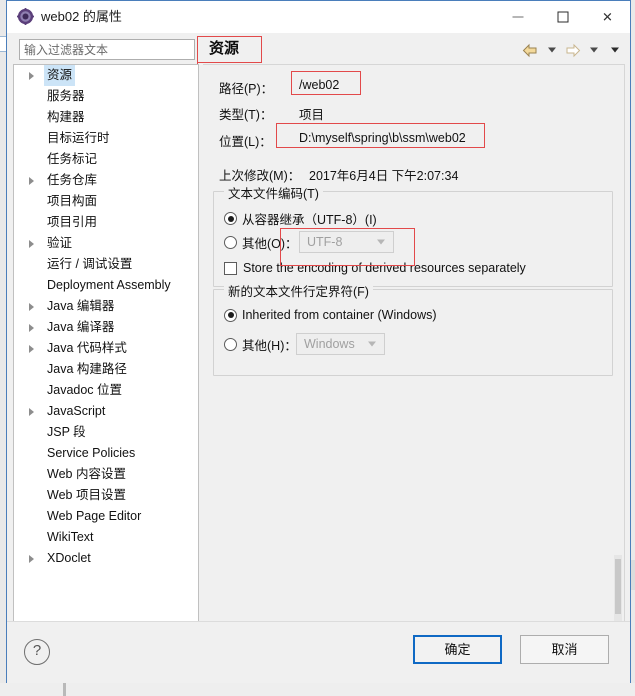 Image resolution: width=635 pixels, height=696 pixels. I want to click on tree-item: Javadoc 位置, so click(106, 390).